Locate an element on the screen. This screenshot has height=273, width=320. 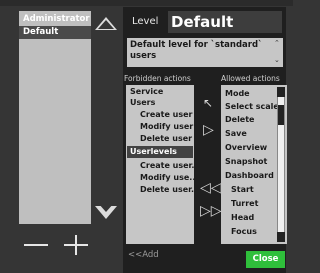
allowed-item-overview: Overview is located at coordinates (251, 148).